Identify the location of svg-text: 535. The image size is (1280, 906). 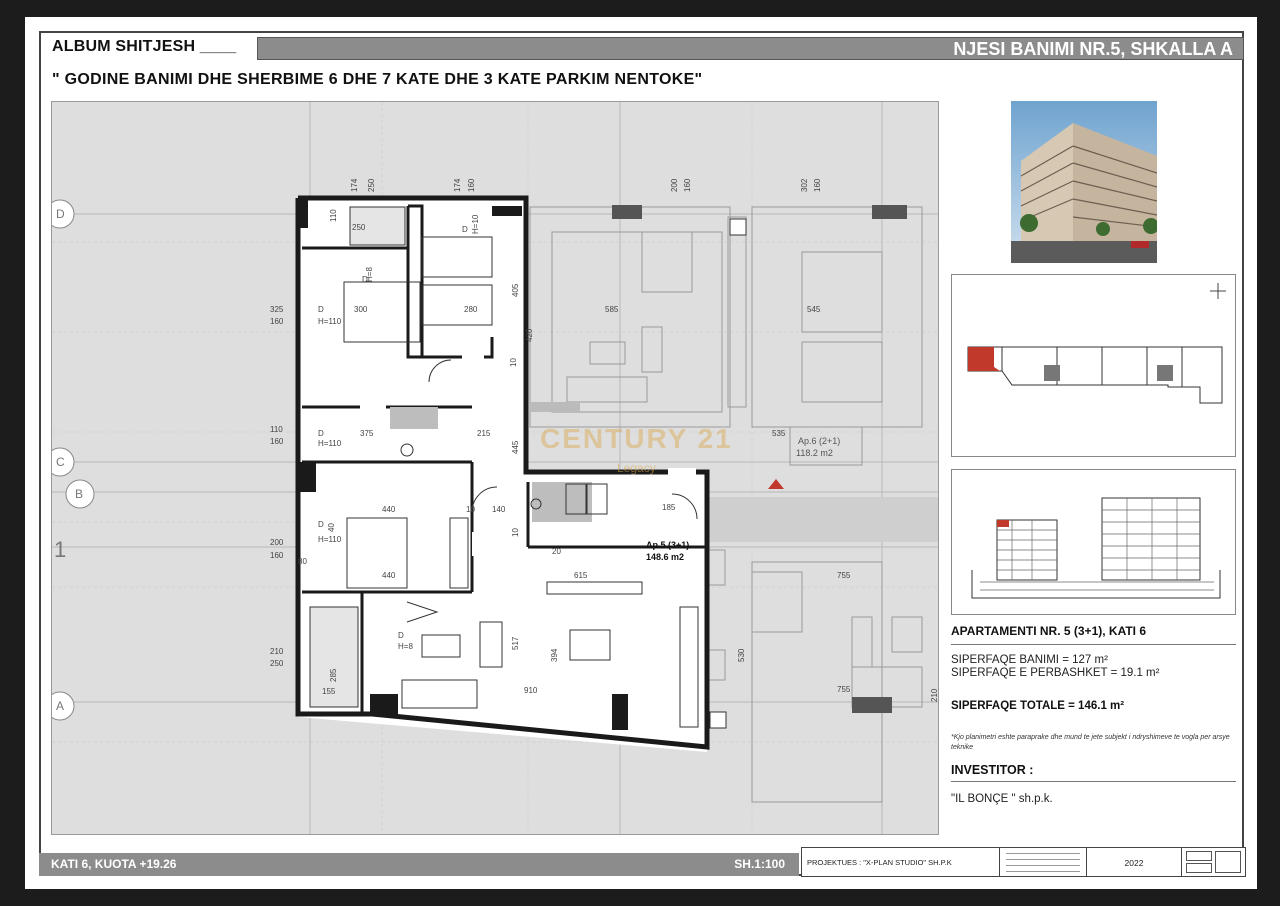
(779, 433).